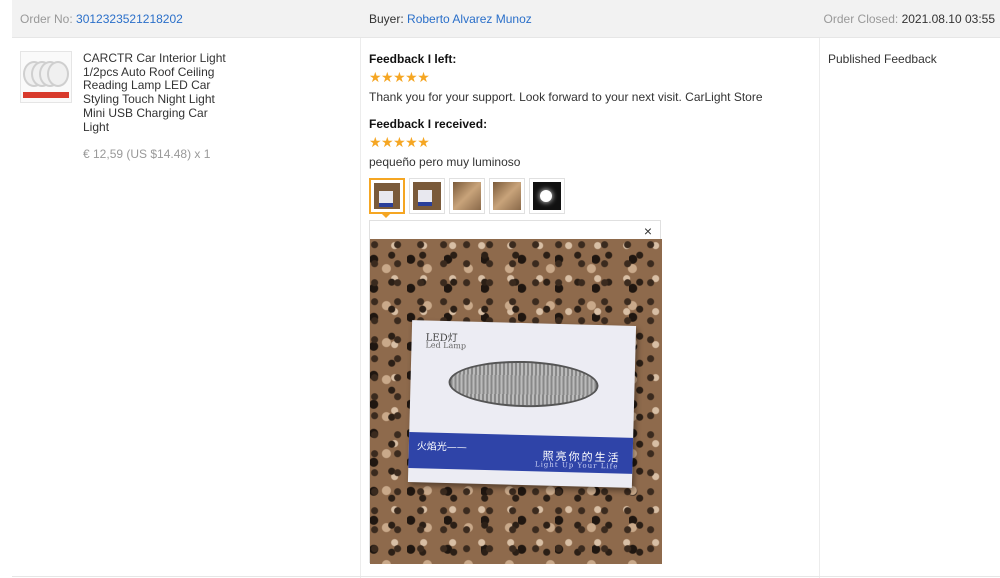 The image size is (1000, 578). What do you see at coordinates (882, 59) in the screenshot?
I see `published-feedback-status: Published Feedback` at bounding box center [882, 59].